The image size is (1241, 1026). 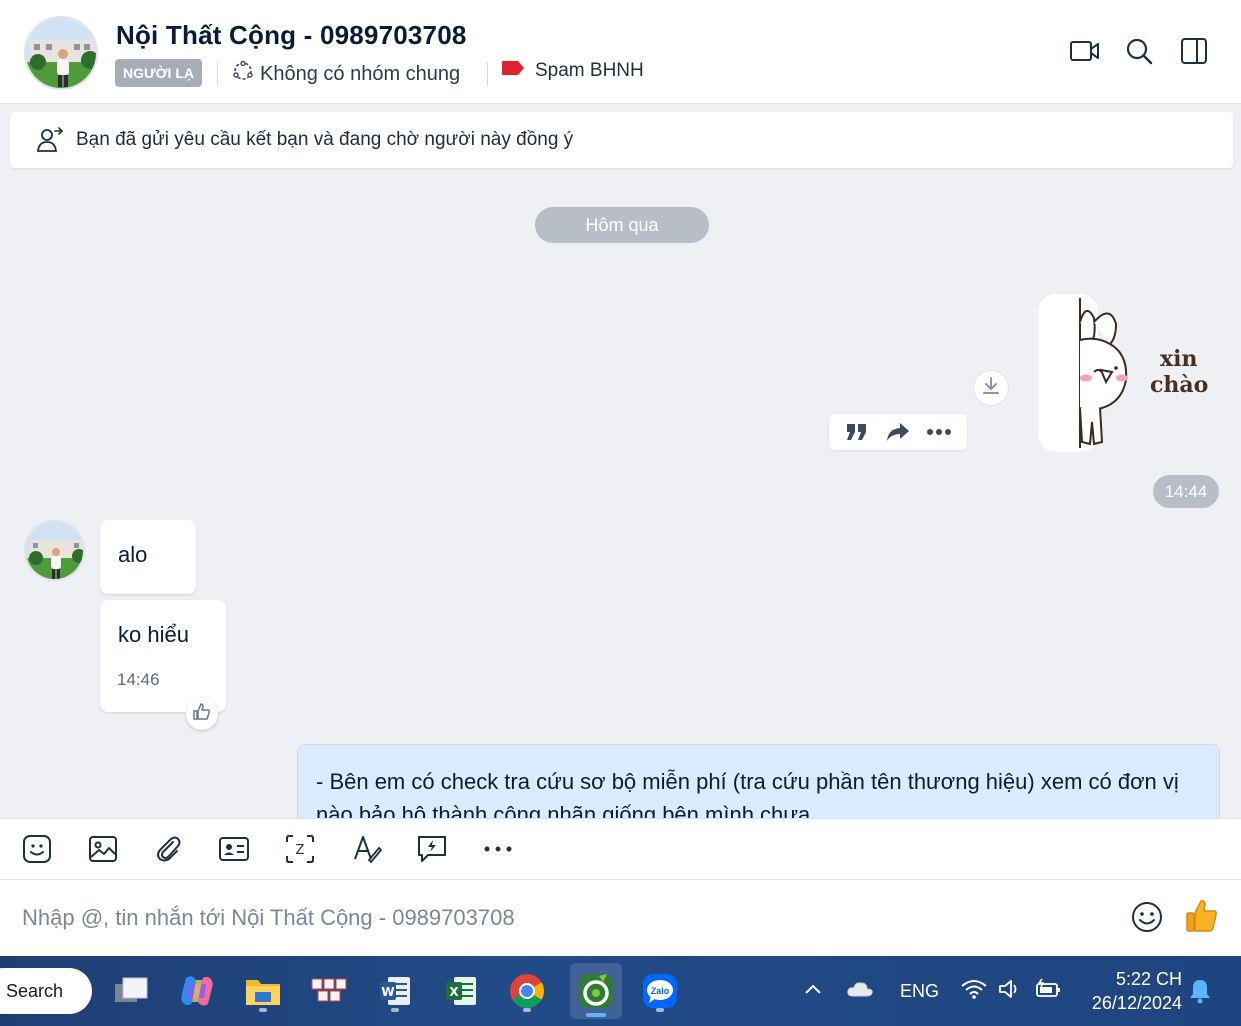 I want to click on message-timestamp: 14:46, so click(x=138, y=679).